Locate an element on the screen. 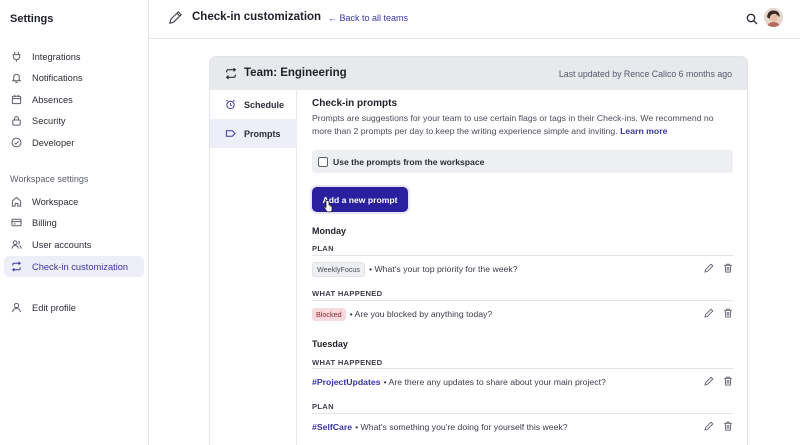 Image resolution: width=800 pixels, height=445 pixels. tab-label: Prompts is located at coordinates (262, 133).